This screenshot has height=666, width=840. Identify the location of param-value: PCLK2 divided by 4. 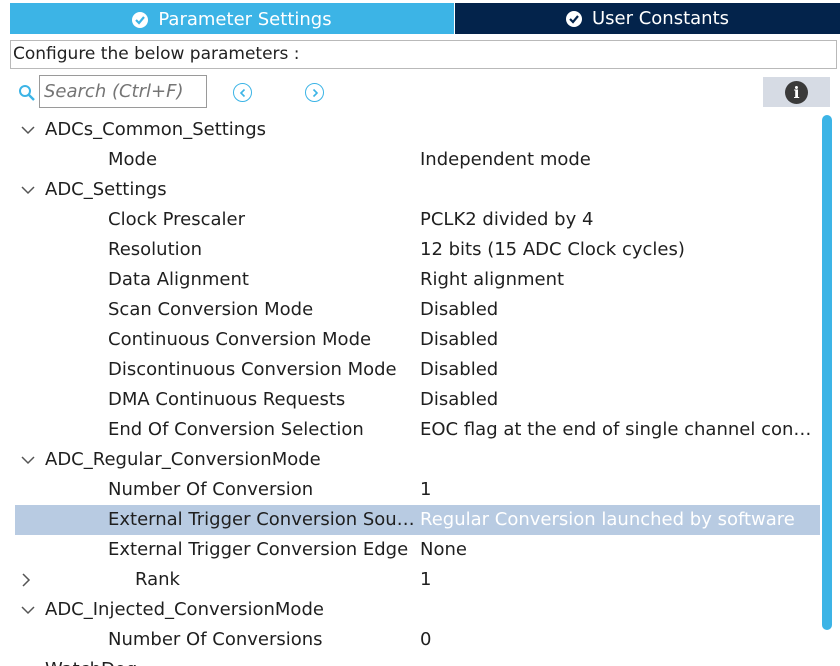
(619, 220).